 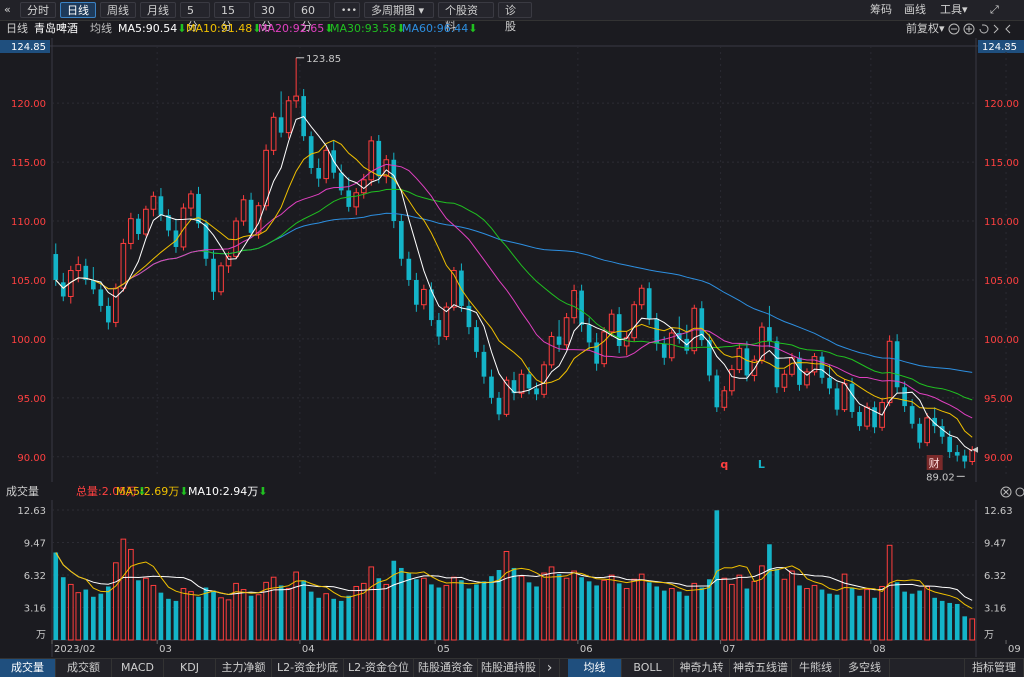 I want to click on back-icon: «, so click(x=7, y=10).